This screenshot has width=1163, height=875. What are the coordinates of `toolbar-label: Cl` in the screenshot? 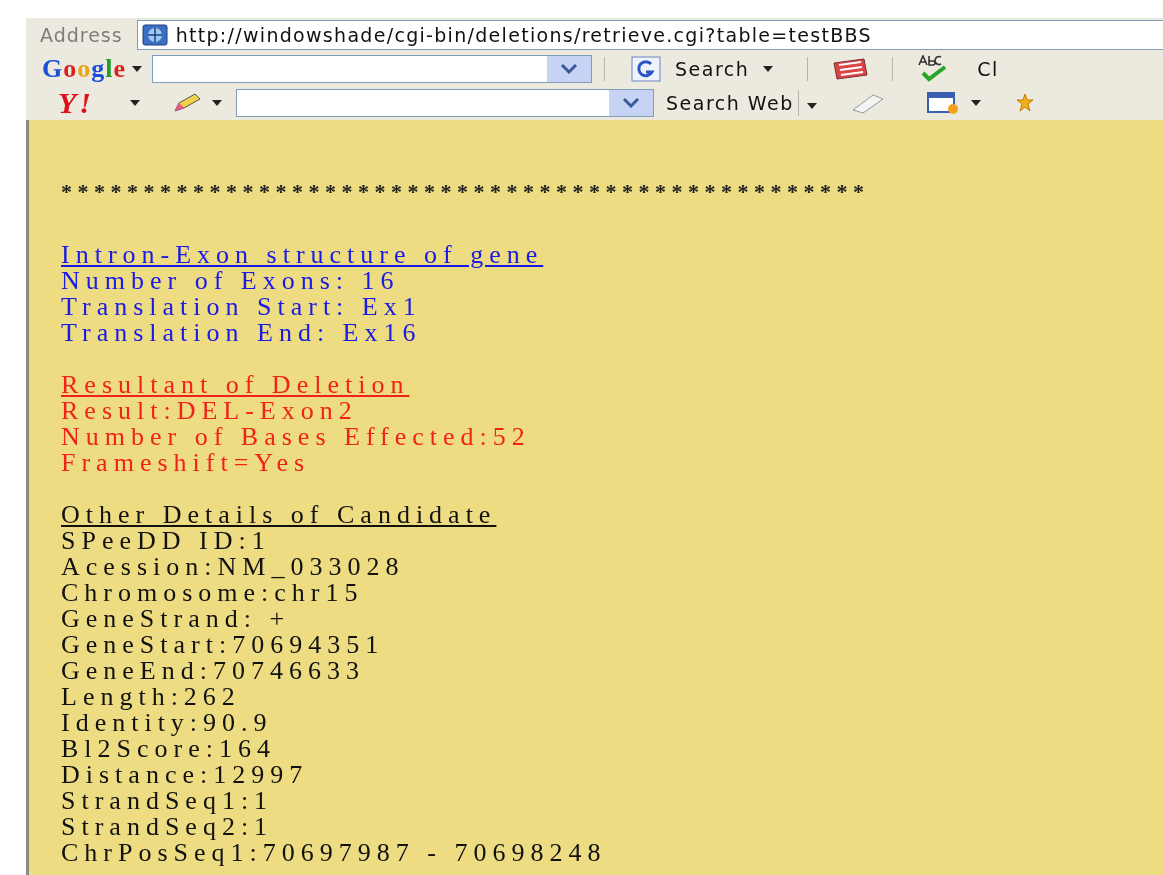 It's located at (988, 69).